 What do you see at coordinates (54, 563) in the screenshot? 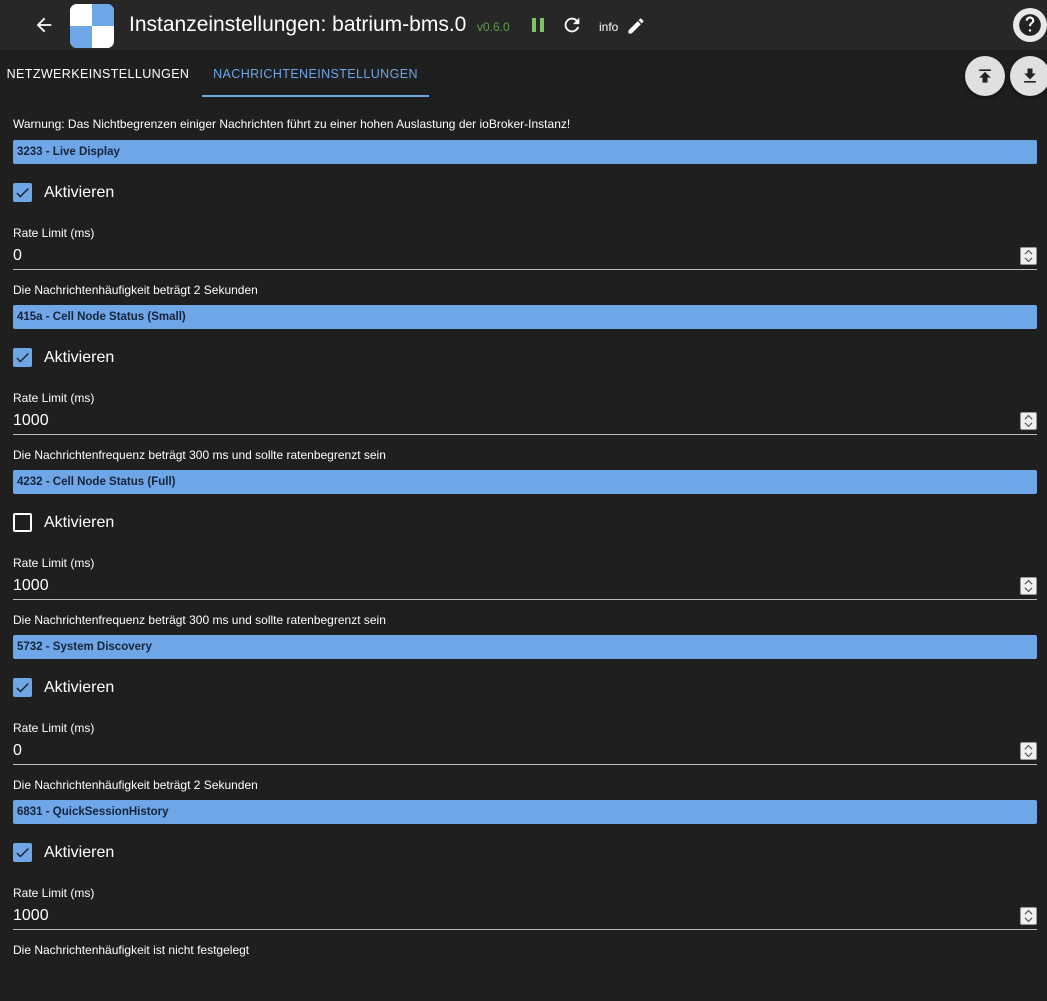
I see `rate-limit-label-4232: Rate Limit (ms)` at bounding box center [54, 563].